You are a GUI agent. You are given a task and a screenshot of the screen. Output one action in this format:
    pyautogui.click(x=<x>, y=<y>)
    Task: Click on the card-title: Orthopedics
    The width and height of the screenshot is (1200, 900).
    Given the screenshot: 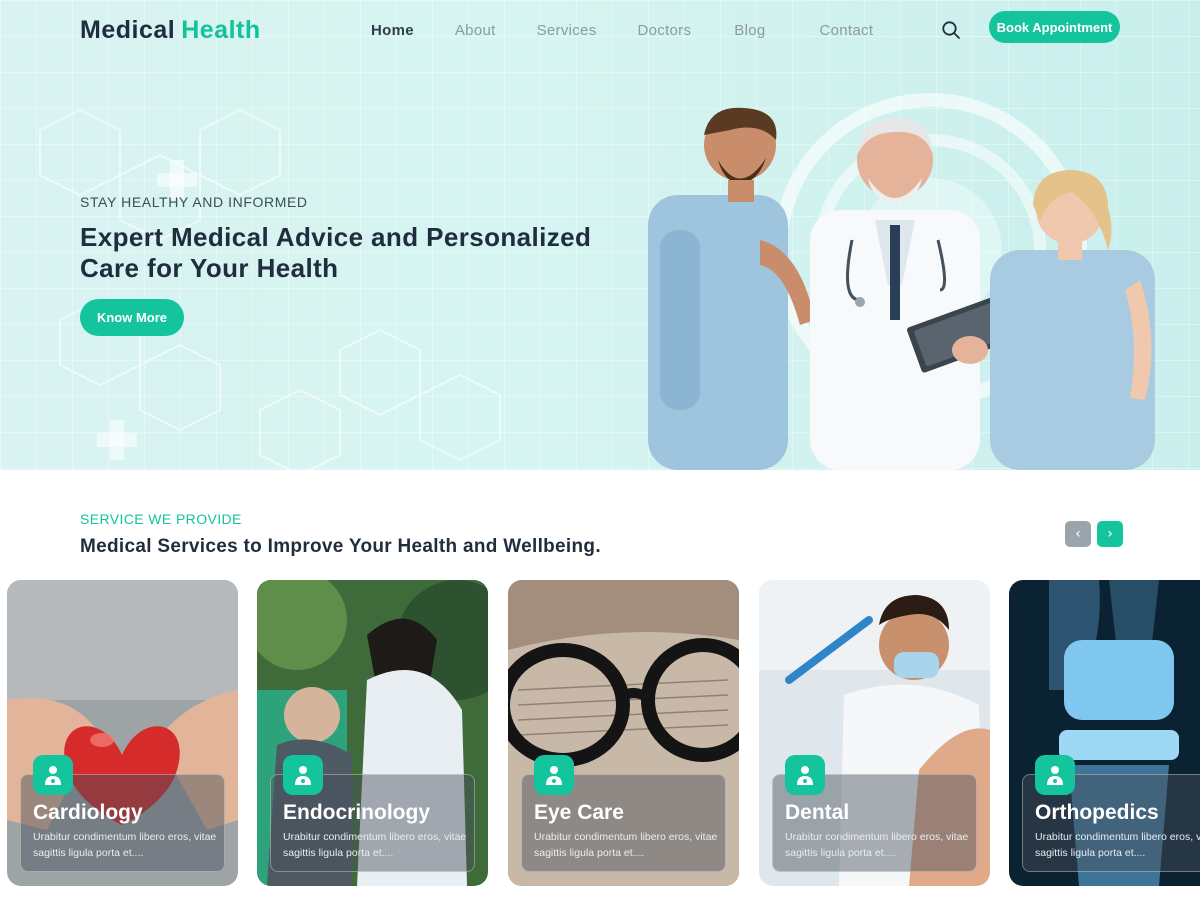 What is the action you would take?
    pyautogui.click(x=1097, y=812)
    